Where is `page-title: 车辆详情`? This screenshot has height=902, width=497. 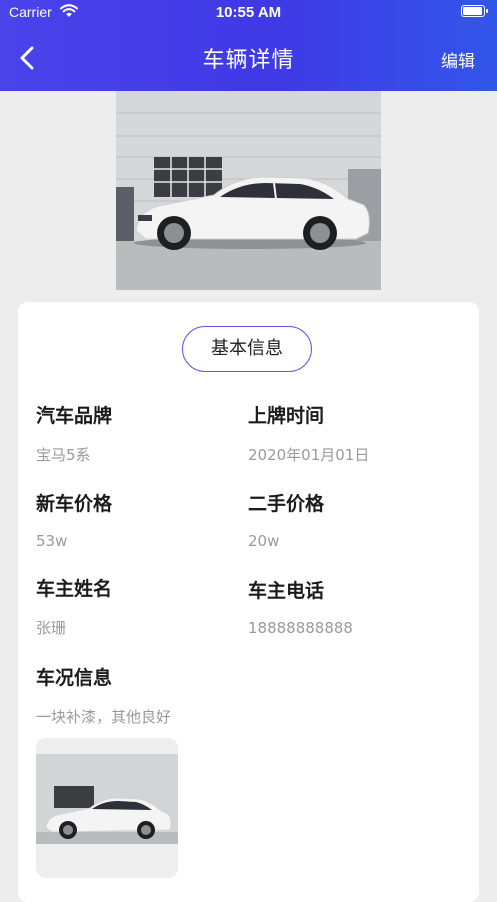
page-title: 车辆详情 is located at coordinates (248, 60).